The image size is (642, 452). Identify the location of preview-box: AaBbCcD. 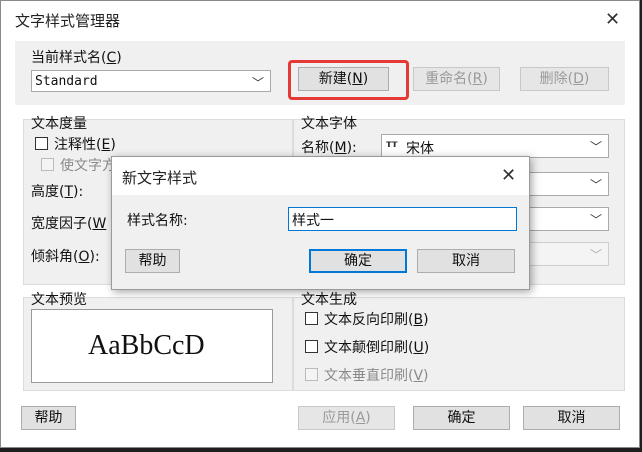
(152, 346).